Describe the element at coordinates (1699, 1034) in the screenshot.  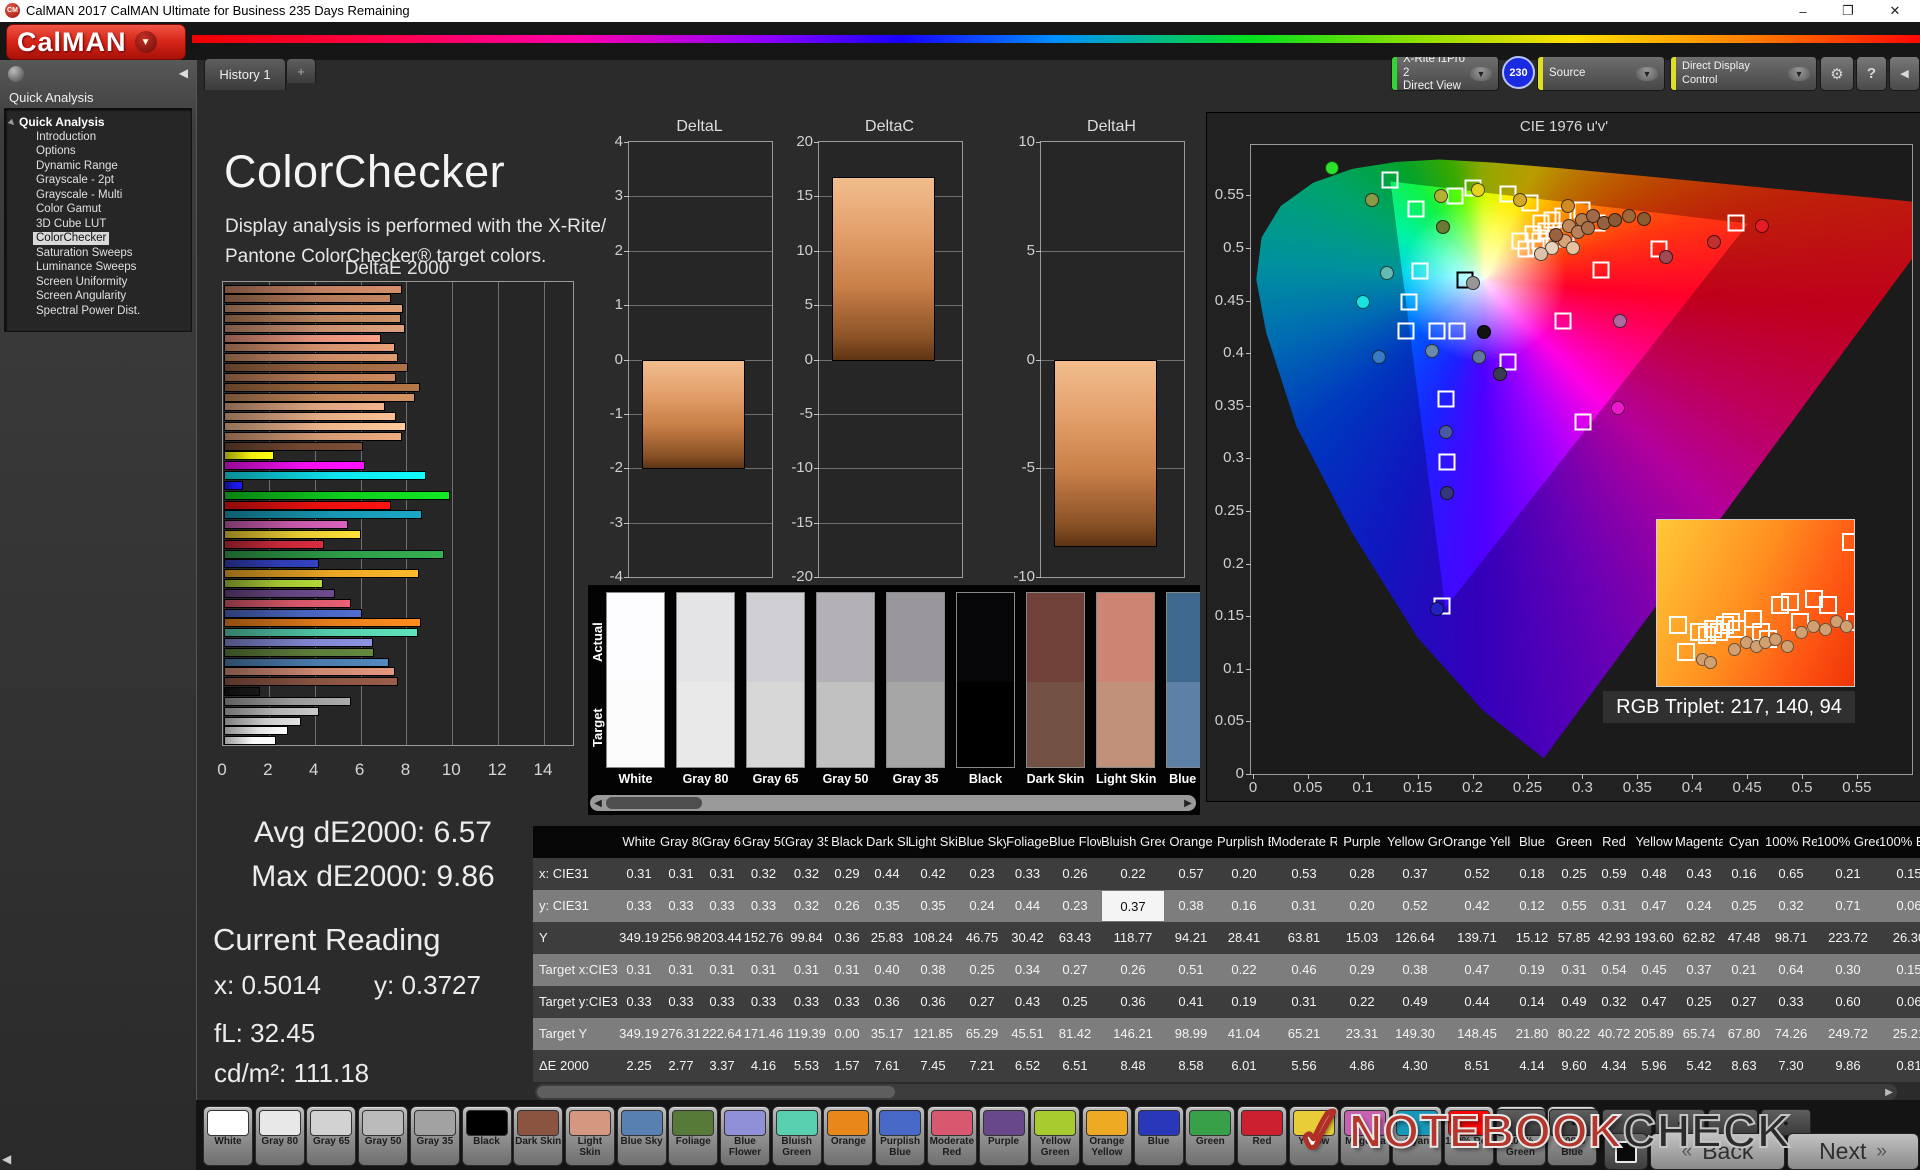
I see `table-cell: 65.74` at that location.